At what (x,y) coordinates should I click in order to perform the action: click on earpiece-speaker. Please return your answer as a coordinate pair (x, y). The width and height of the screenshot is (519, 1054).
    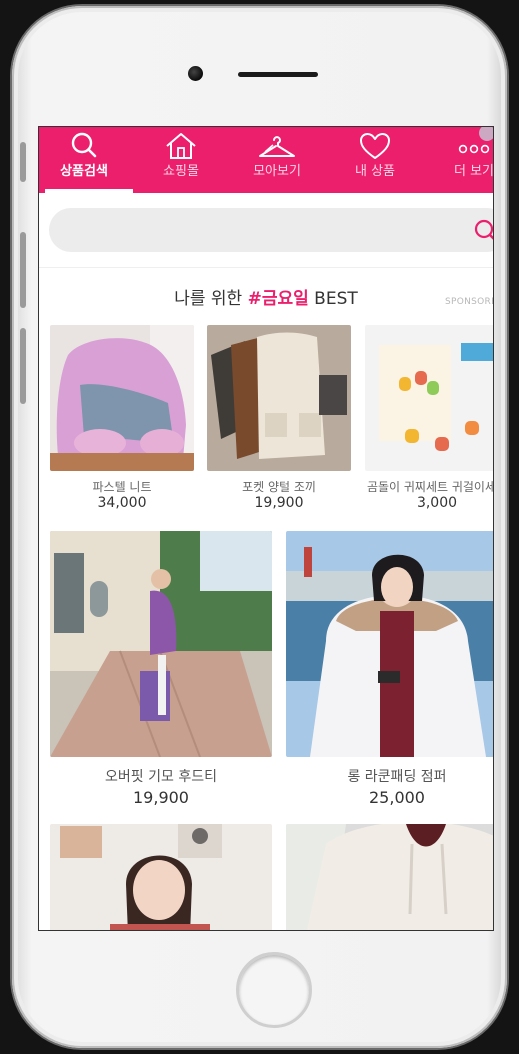
    Looking at the image, I should click on (278, 74).